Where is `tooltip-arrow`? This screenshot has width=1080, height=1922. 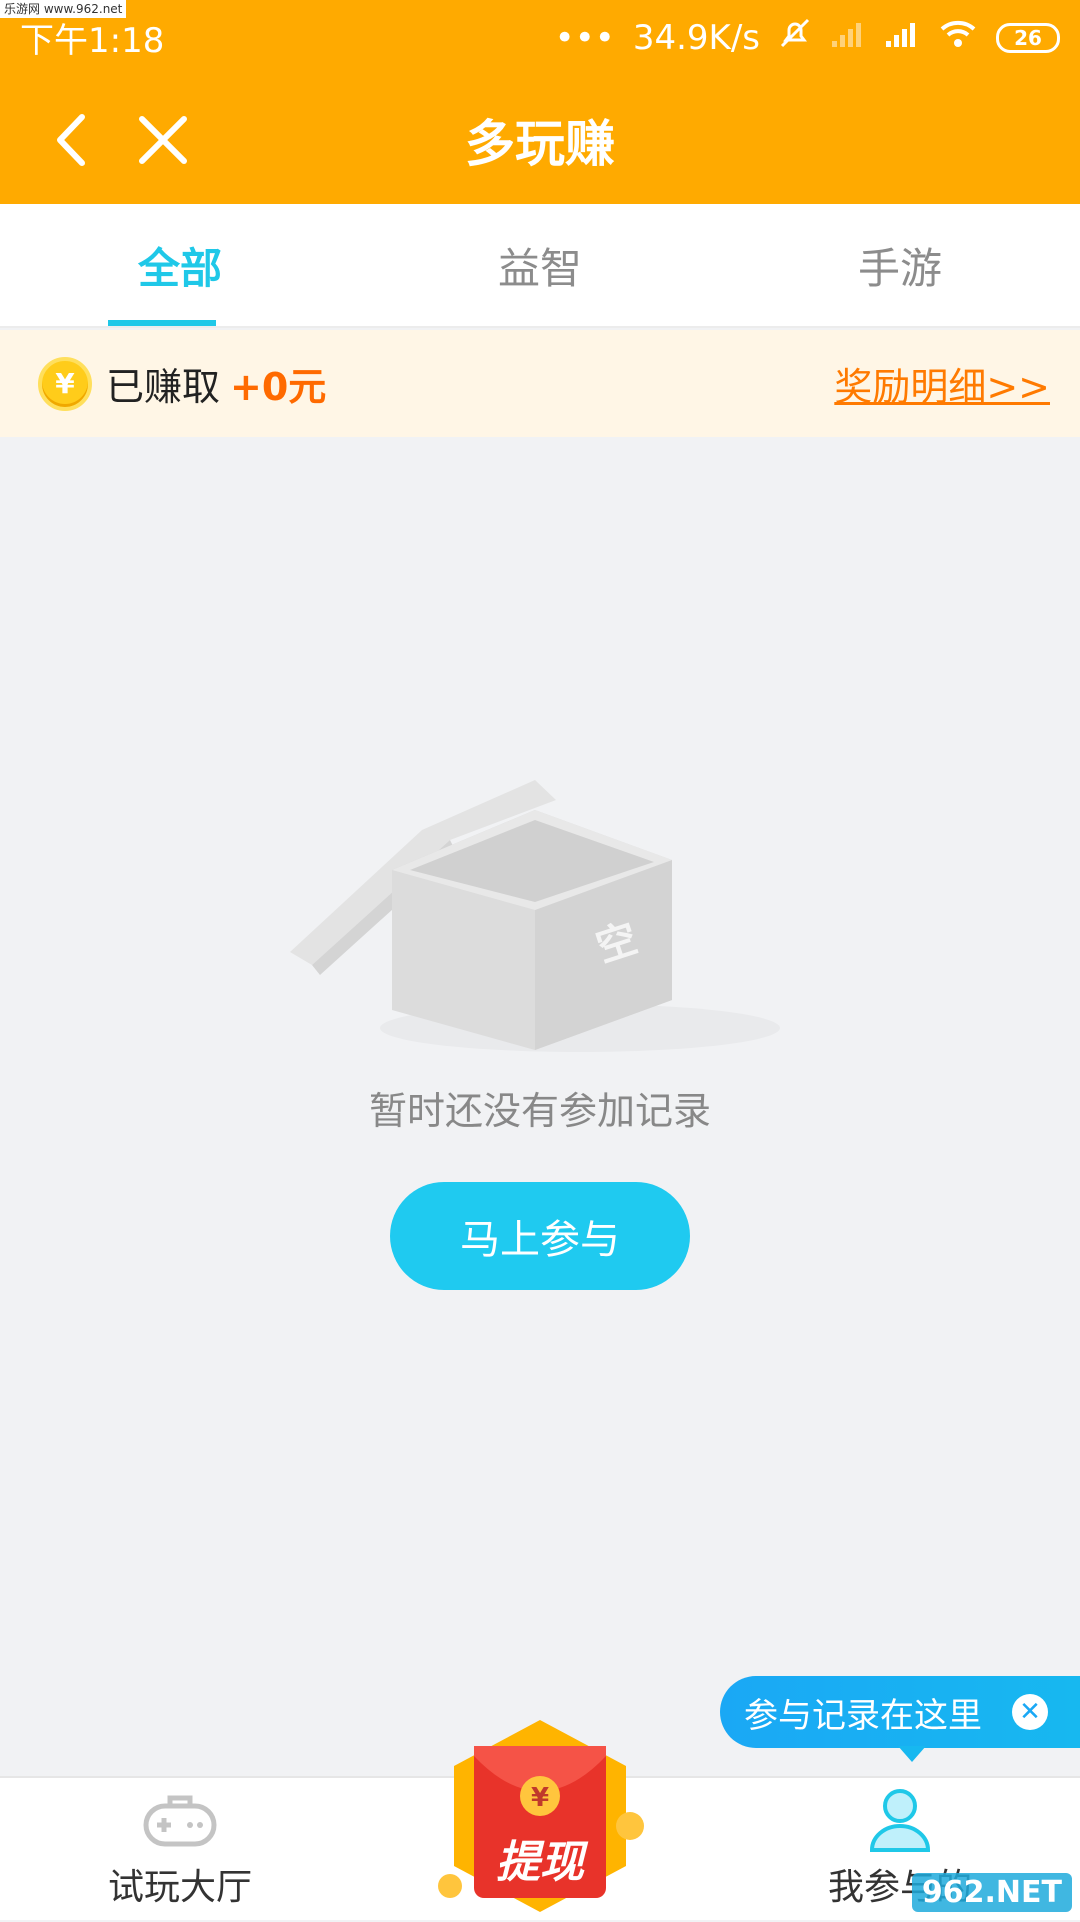 tooltip-arrow is located at coordinates (912, 1754).